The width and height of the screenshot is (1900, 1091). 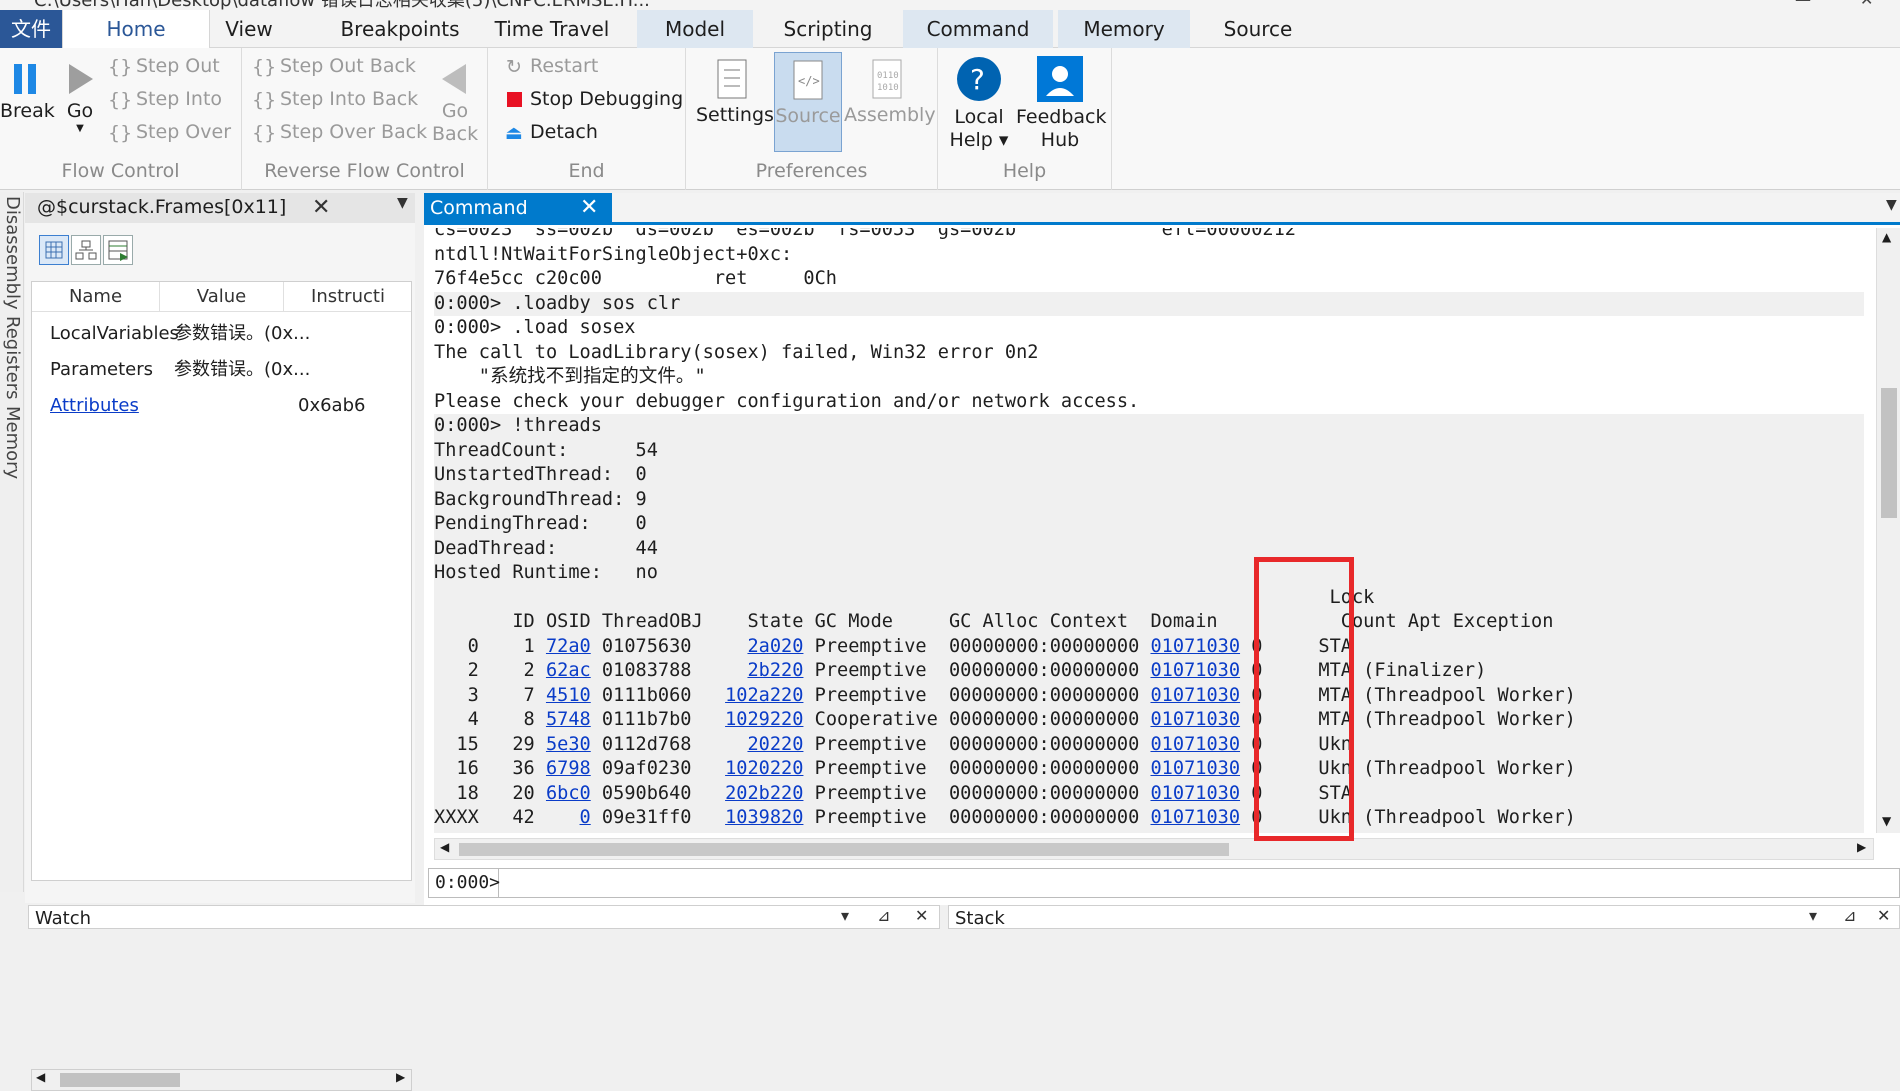 I want to click on step-over-button: {} Step Over, so click(x=169, y=132).